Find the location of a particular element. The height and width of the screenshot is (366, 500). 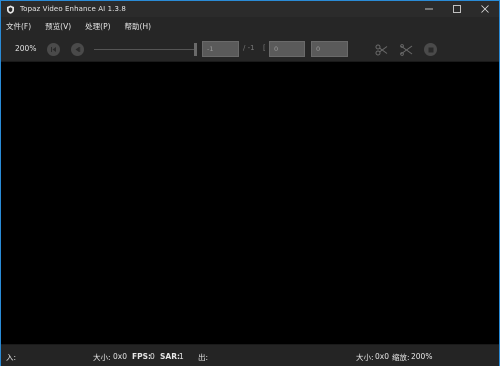

menu-preview: 预览(V) is located at coordinates (58, 26).